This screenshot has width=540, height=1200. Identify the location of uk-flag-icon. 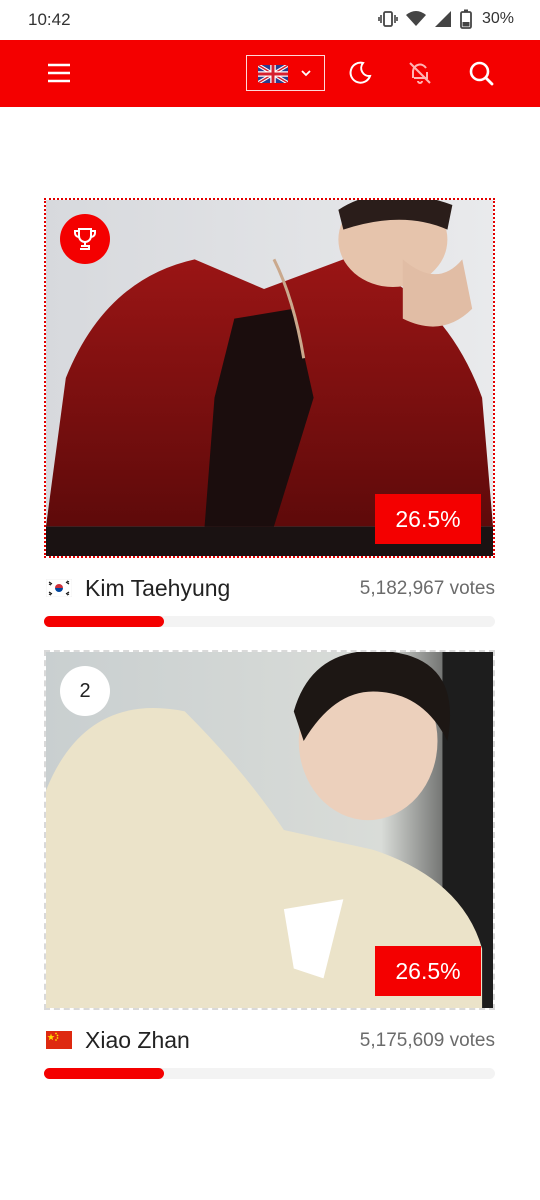
(273, 74).